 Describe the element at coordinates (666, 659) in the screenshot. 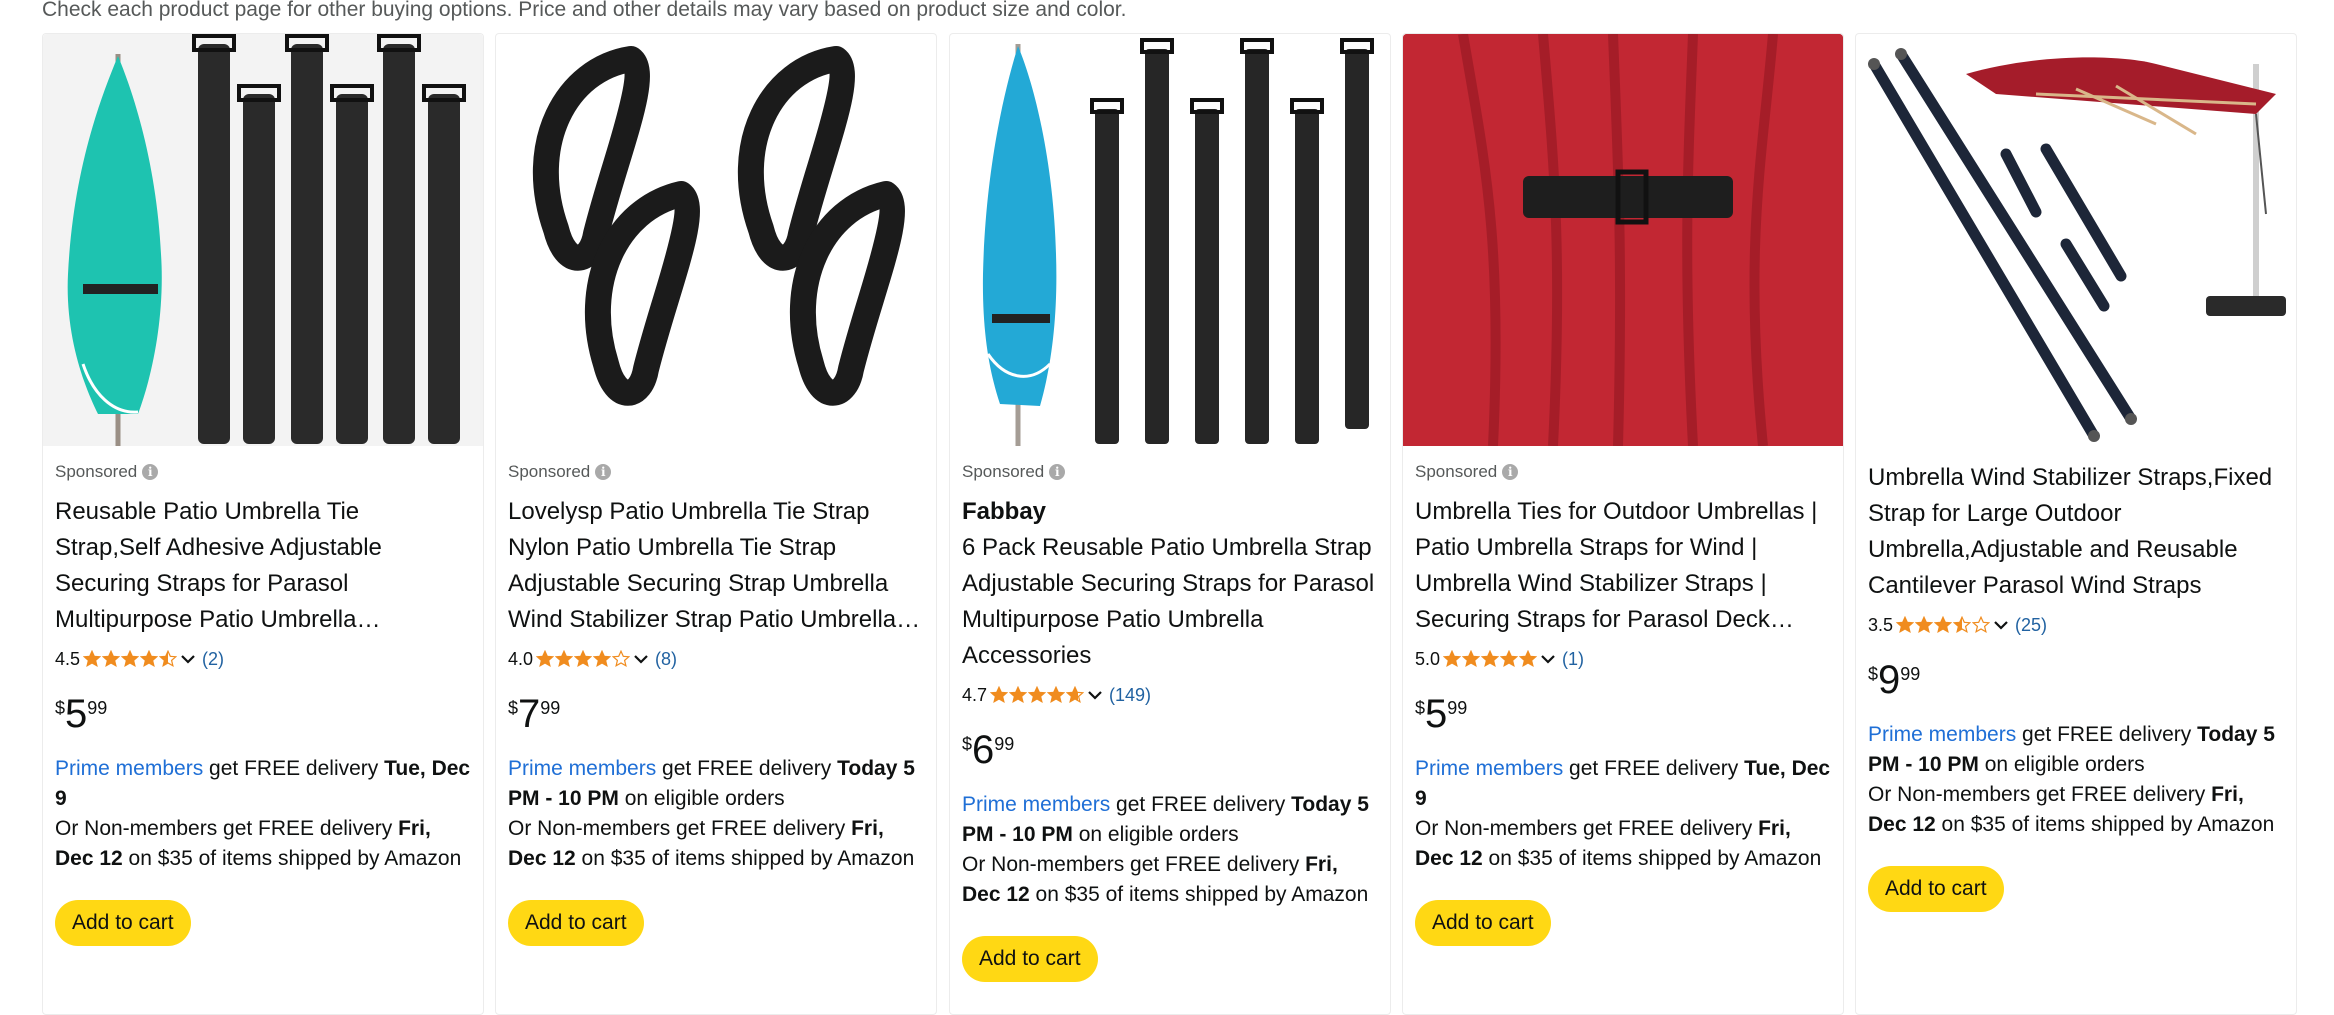

I see `review-count-link: (8)` at that location.